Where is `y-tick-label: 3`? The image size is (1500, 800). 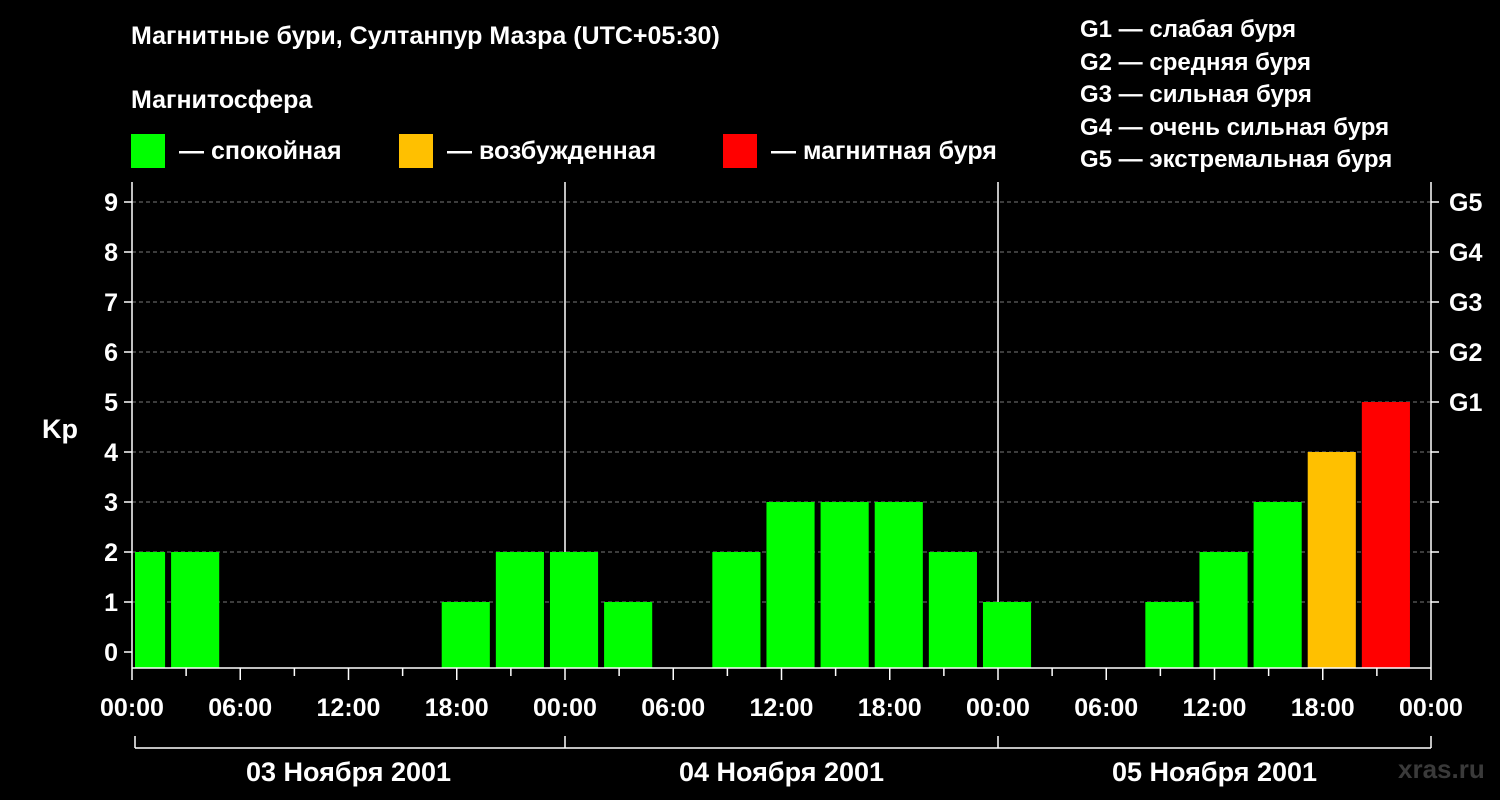
y-tick-label: 3 is located at coordinates (111, 503).